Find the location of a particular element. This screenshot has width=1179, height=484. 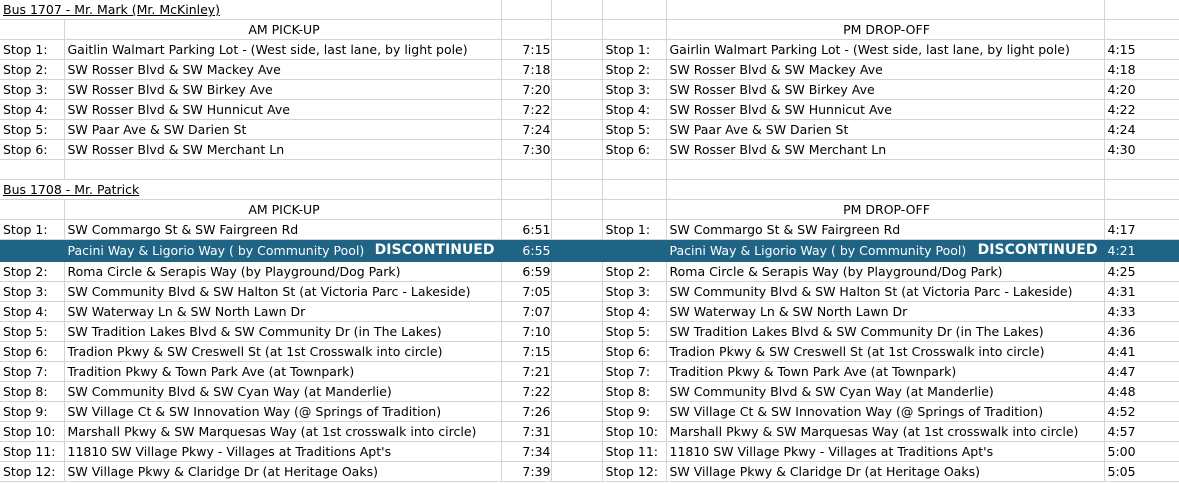

am-stop-time: 7:26 is located at coordinates (526, 411).